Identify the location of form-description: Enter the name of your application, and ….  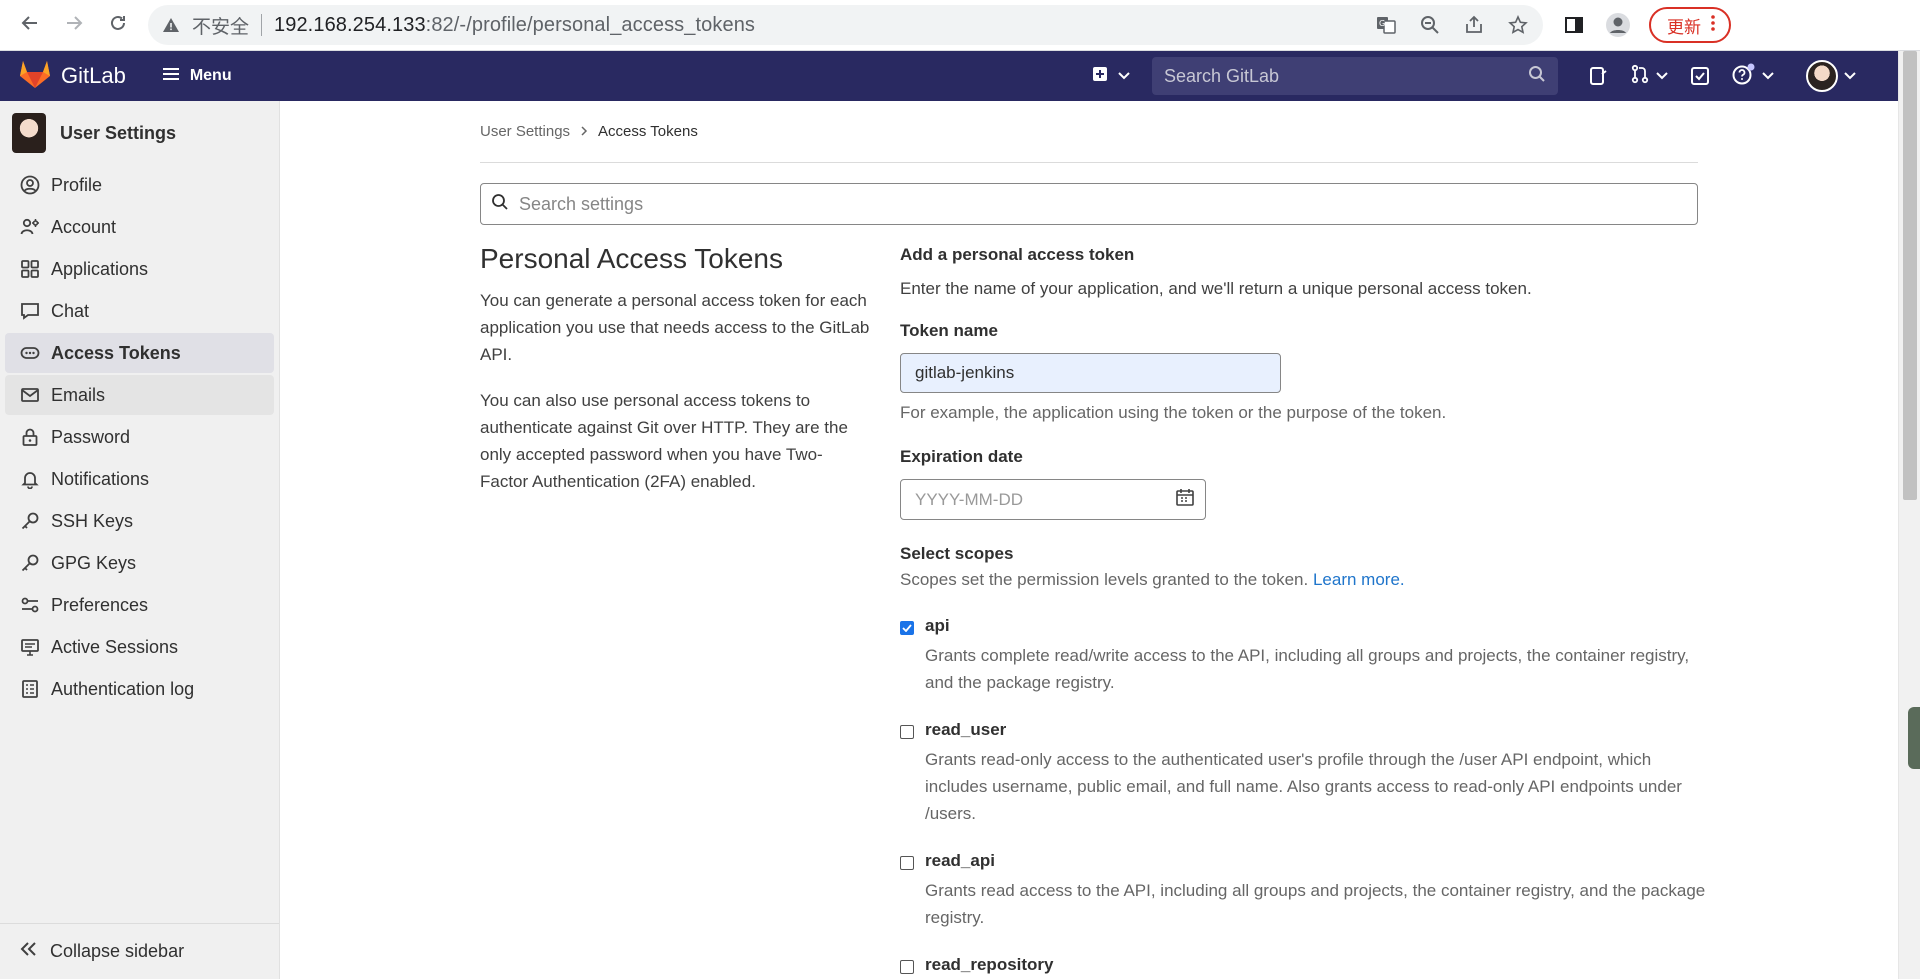
(1216, 288).